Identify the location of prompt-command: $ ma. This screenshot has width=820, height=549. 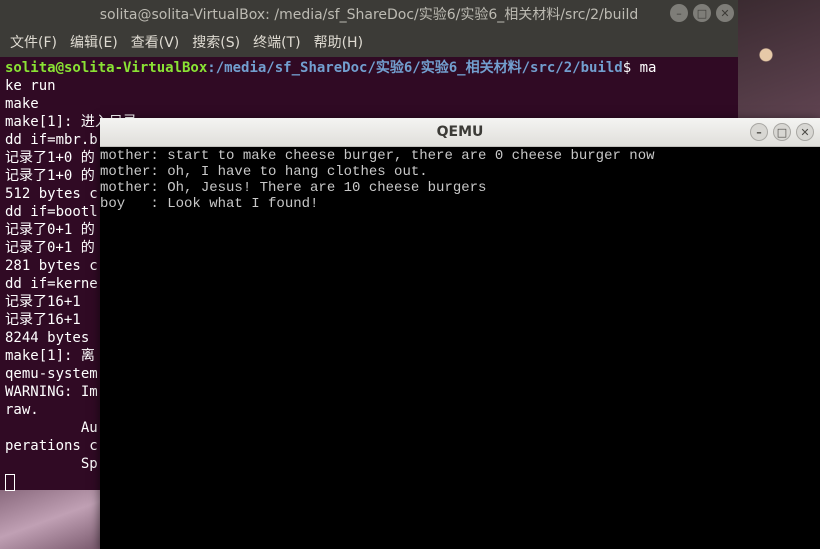
(639, 68).